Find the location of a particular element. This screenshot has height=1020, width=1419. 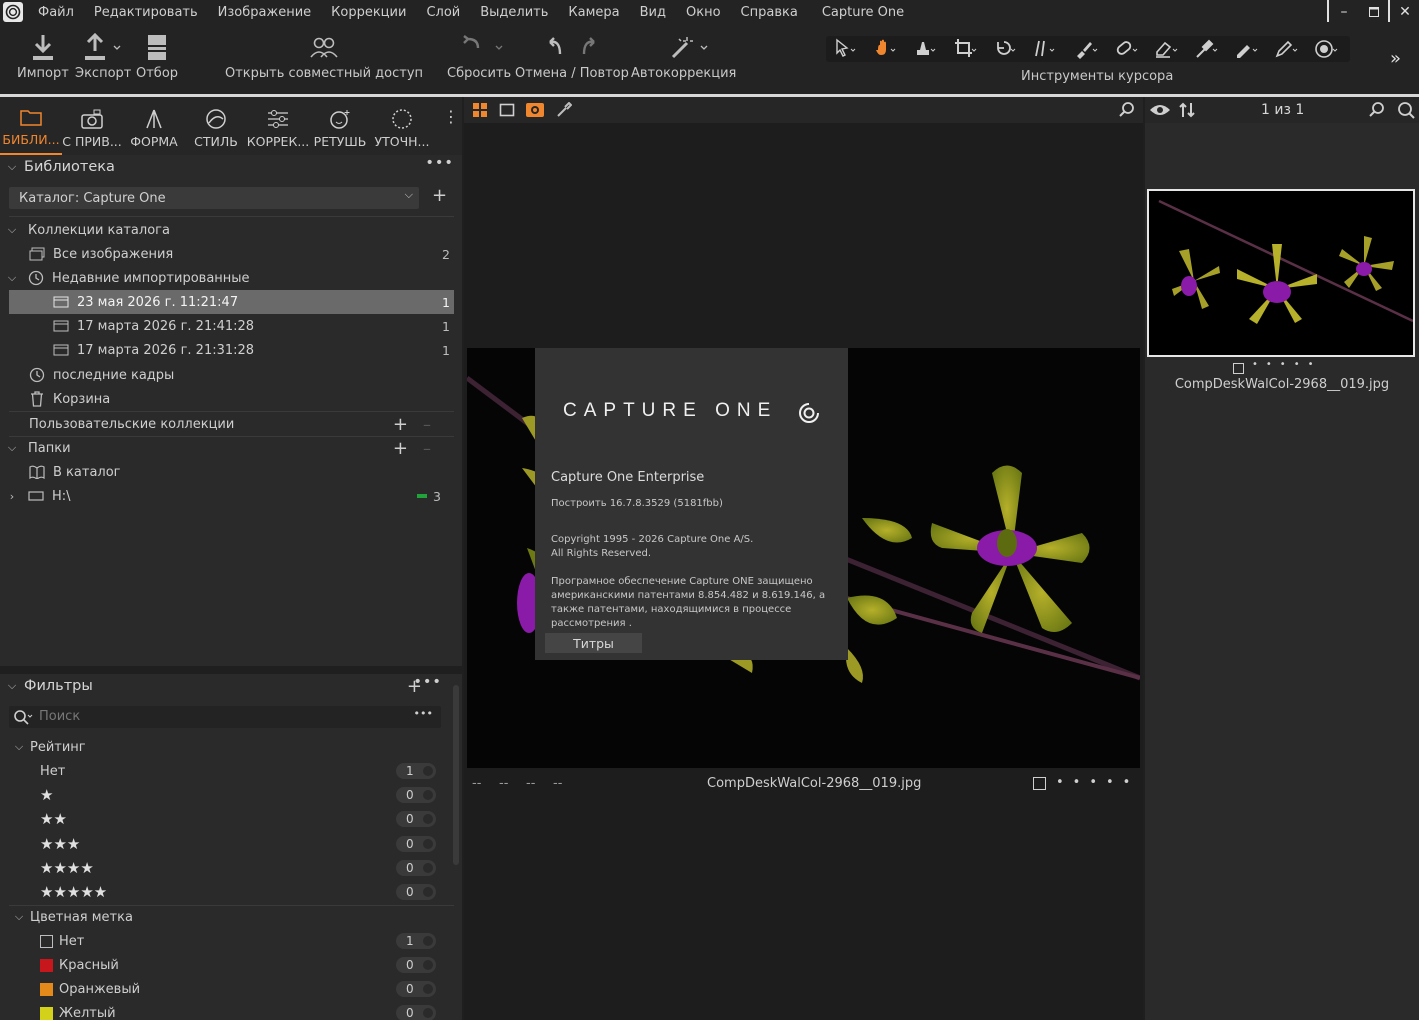

eye-icon is located at coordinates (1160, 110).